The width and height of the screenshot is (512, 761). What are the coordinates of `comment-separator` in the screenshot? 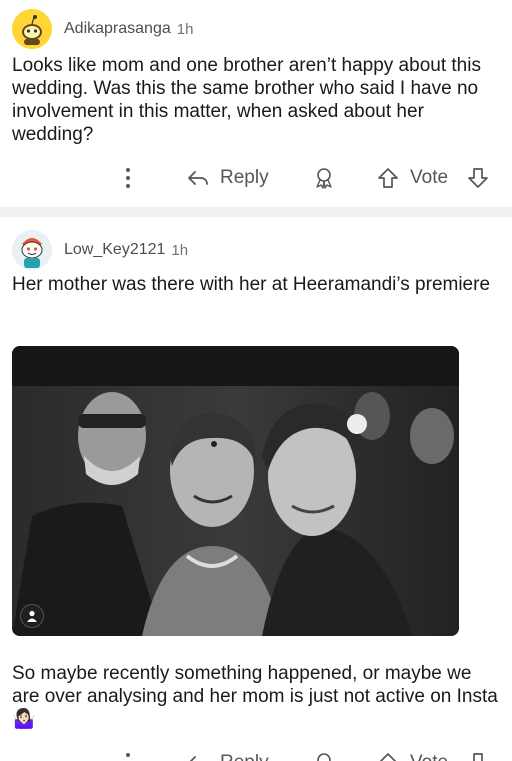 It's located at (256, 212).